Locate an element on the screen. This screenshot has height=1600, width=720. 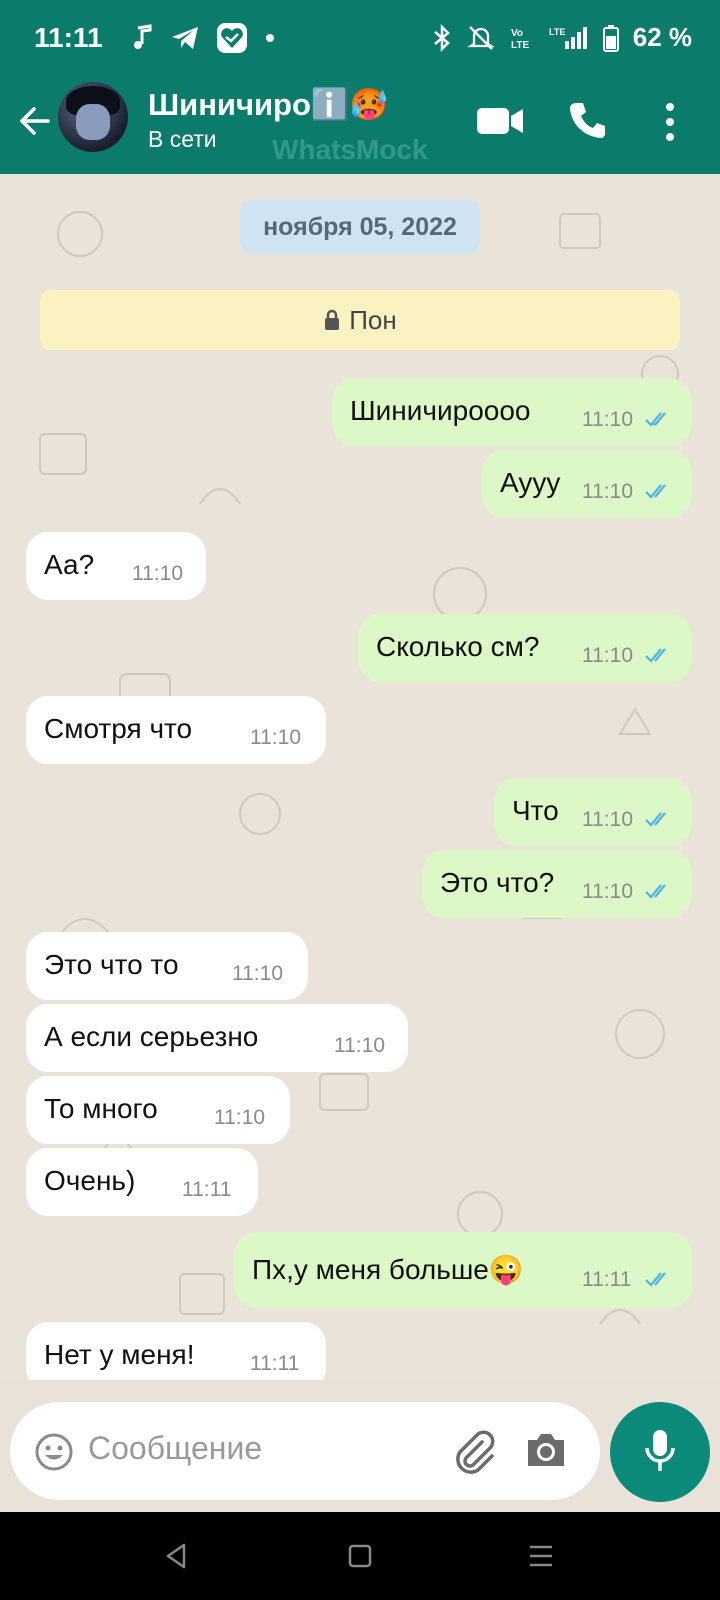
status-time: 11:11 is located at coordinates (68, 37).